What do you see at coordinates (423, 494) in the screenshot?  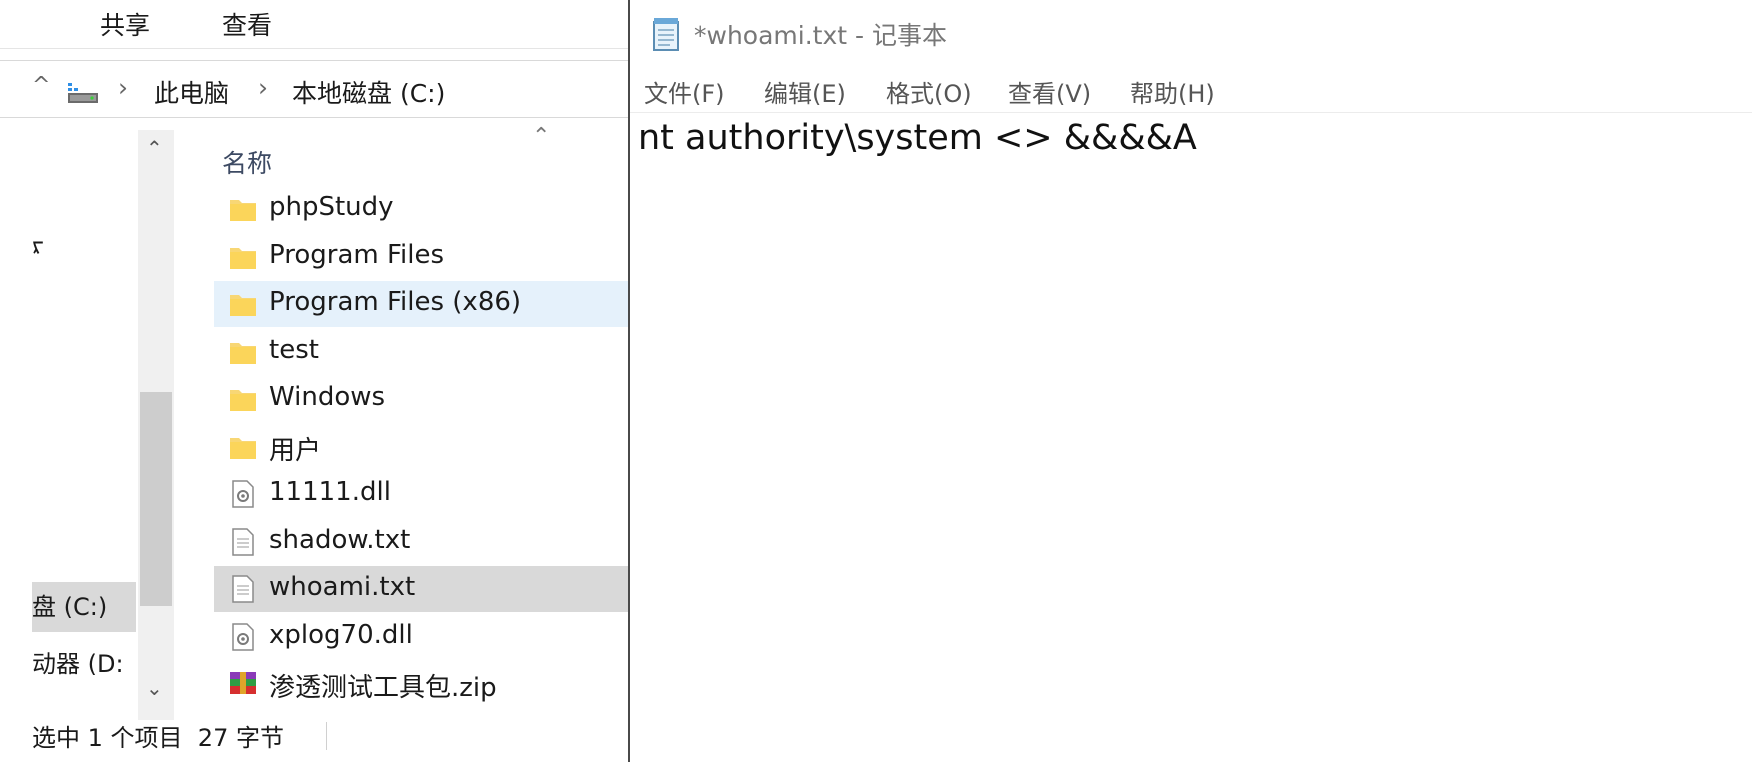 I see `file-row: 11111.dll` at bounding box center [423, 494].